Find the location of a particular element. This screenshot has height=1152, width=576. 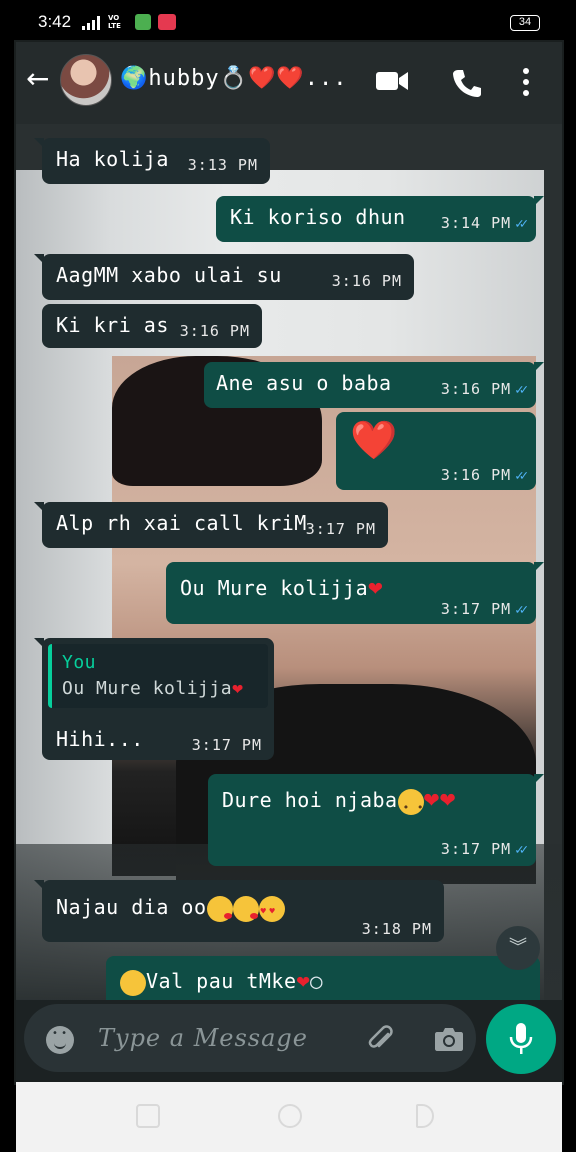

back-arrow-icon: ← is located at coordinates (37, 79).